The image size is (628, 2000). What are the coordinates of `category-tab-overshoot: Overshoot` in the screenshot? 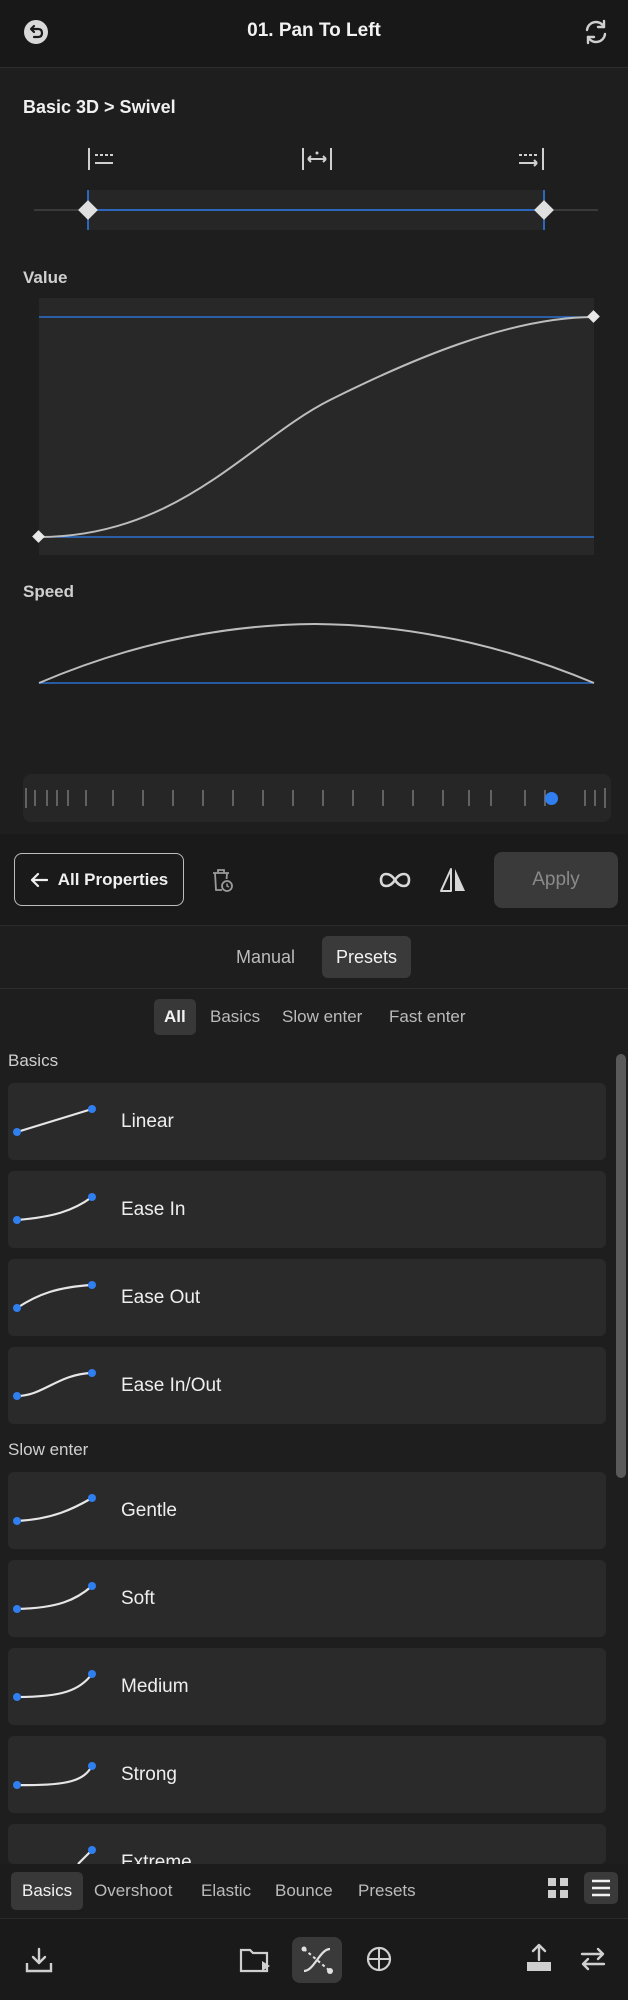 It's located at (133, 1891).